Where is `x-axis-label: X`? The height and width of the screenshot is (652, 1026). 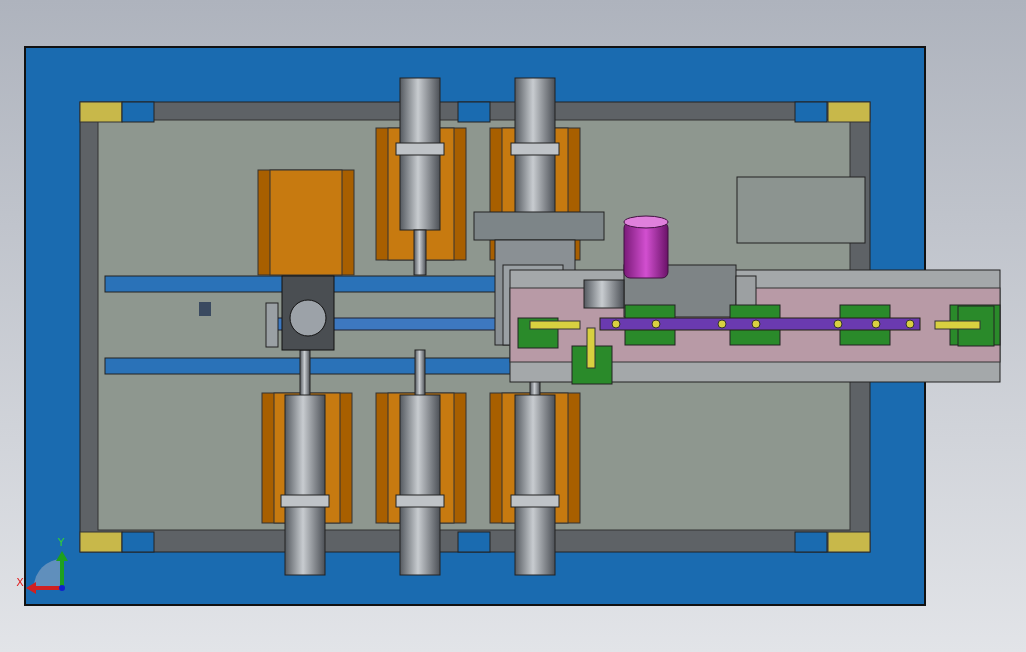 x-axis-label: X is located at coordinates (20, 582).